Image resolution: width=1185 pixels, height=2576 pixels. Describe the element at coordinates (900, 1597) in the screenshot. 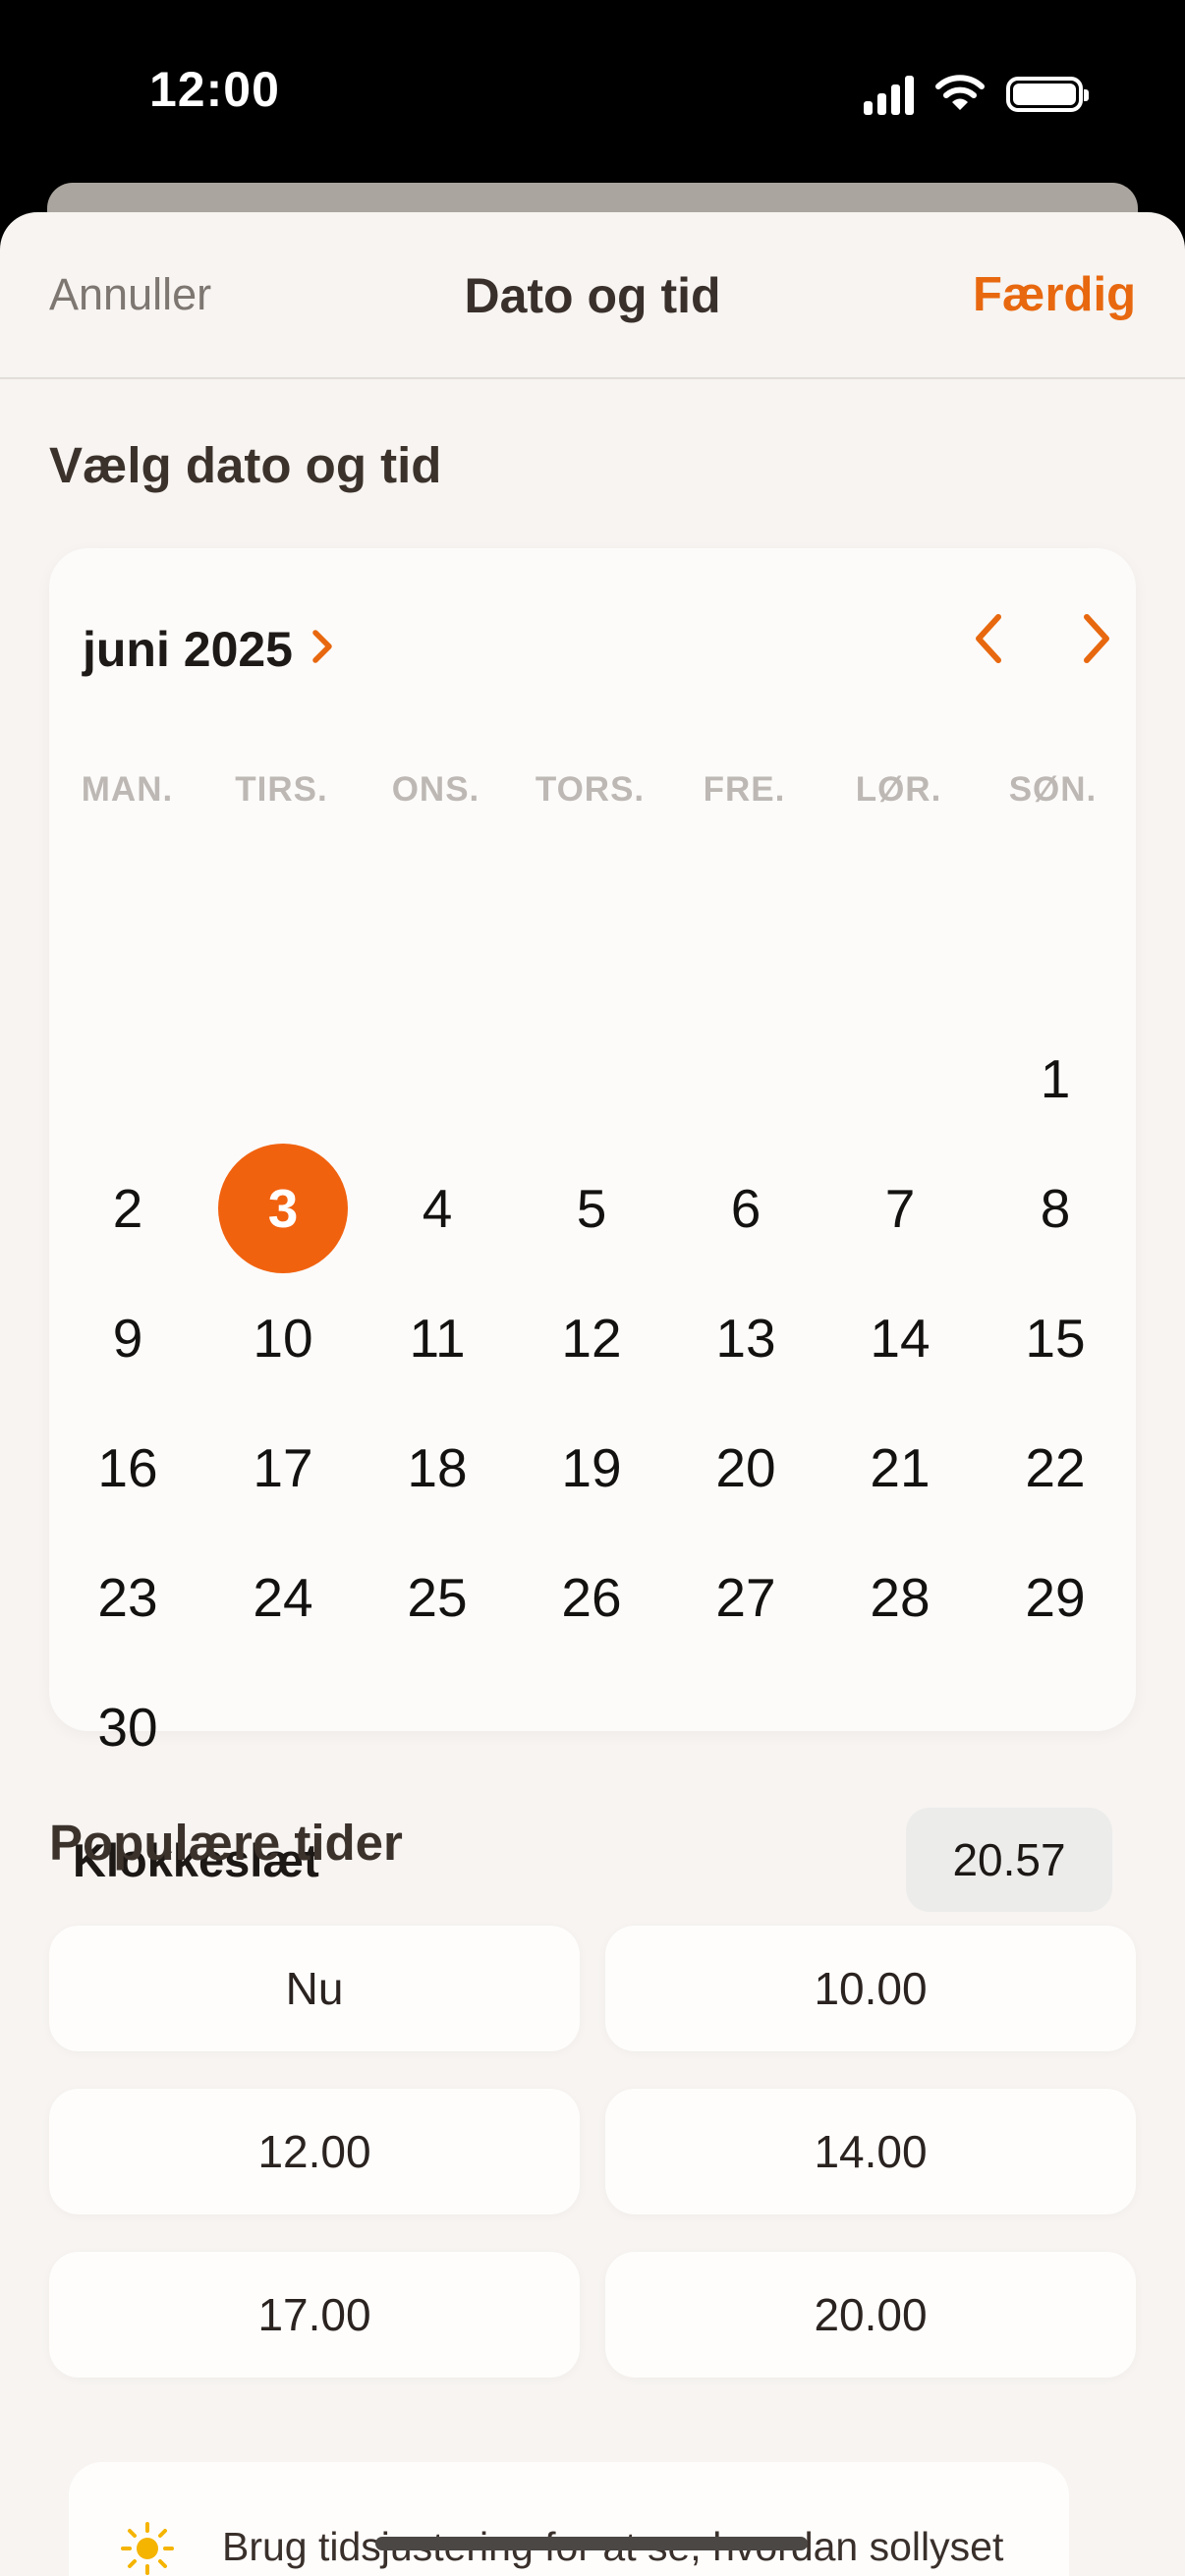

I see `calendar-day: 28` at that location.